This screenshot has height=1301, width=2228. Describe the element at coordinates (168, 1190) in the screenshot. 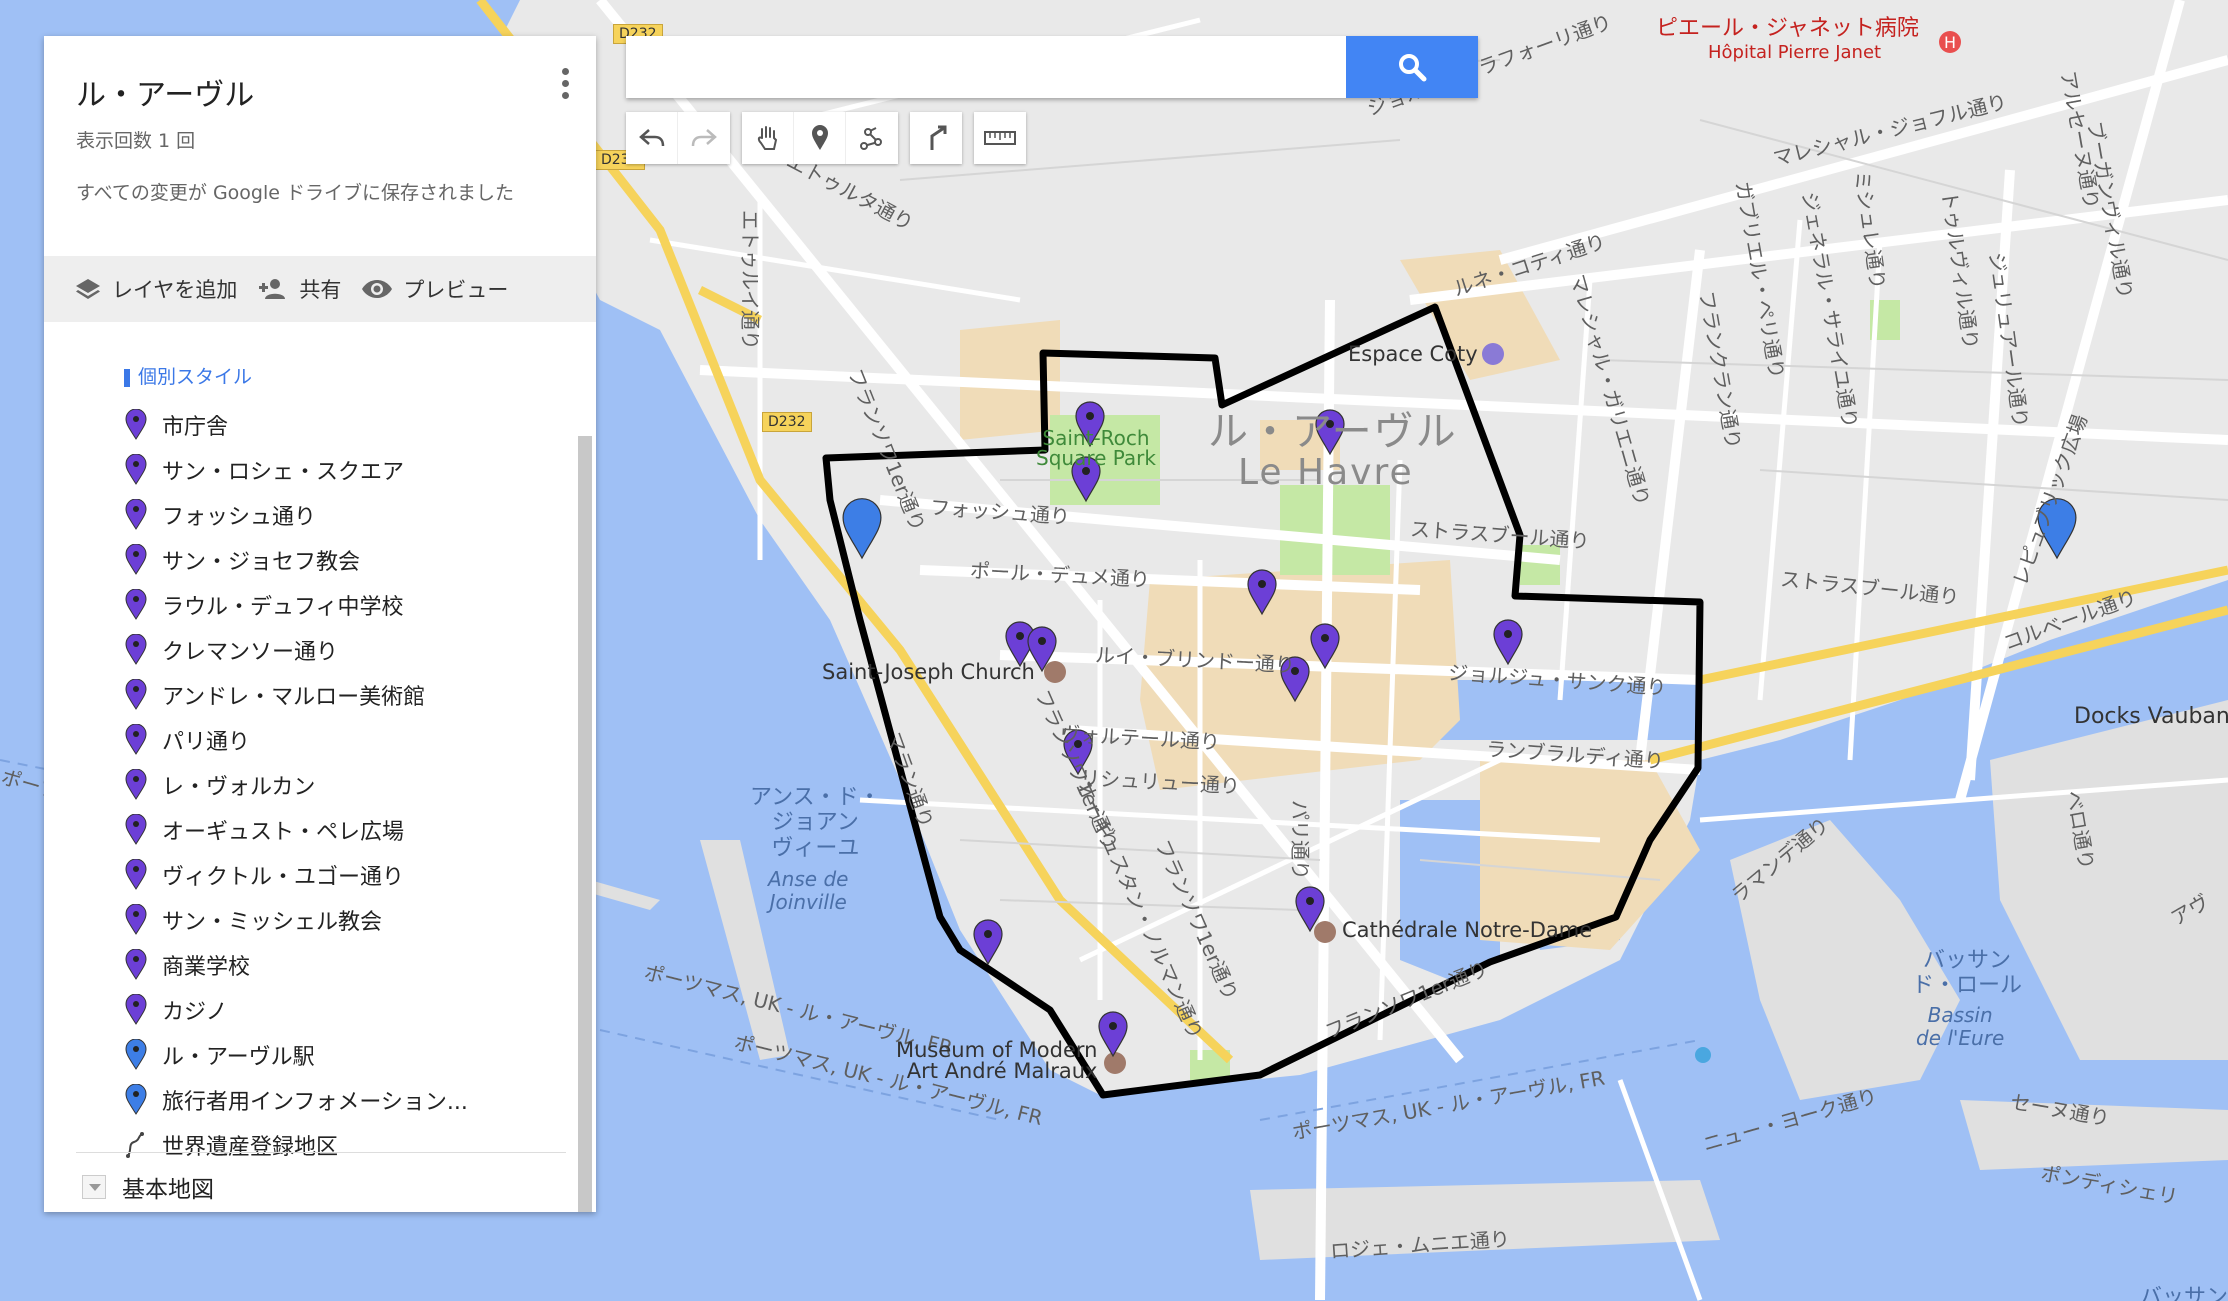

I see `basemap-label: 基本地図` at that location.